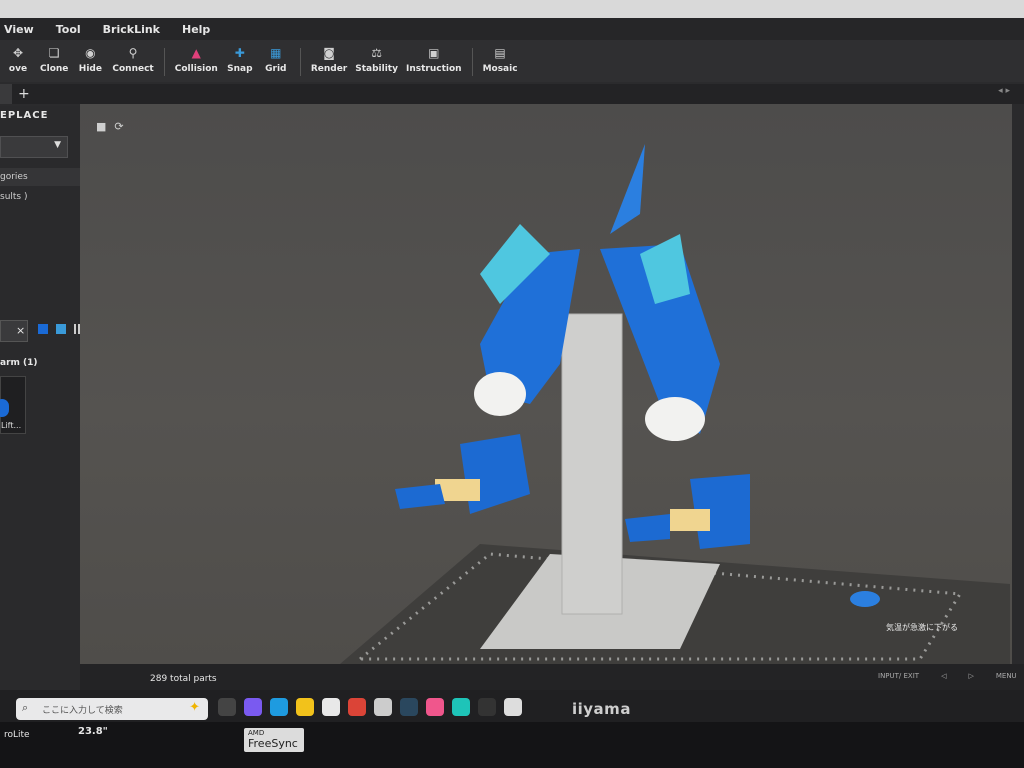 Image resolution: width=1024 pixels, height=768 pixels. What do you see at coordinates (970, 676) in the screenshot?
I see `right-button: ▷` at bounding box center [970, 676].